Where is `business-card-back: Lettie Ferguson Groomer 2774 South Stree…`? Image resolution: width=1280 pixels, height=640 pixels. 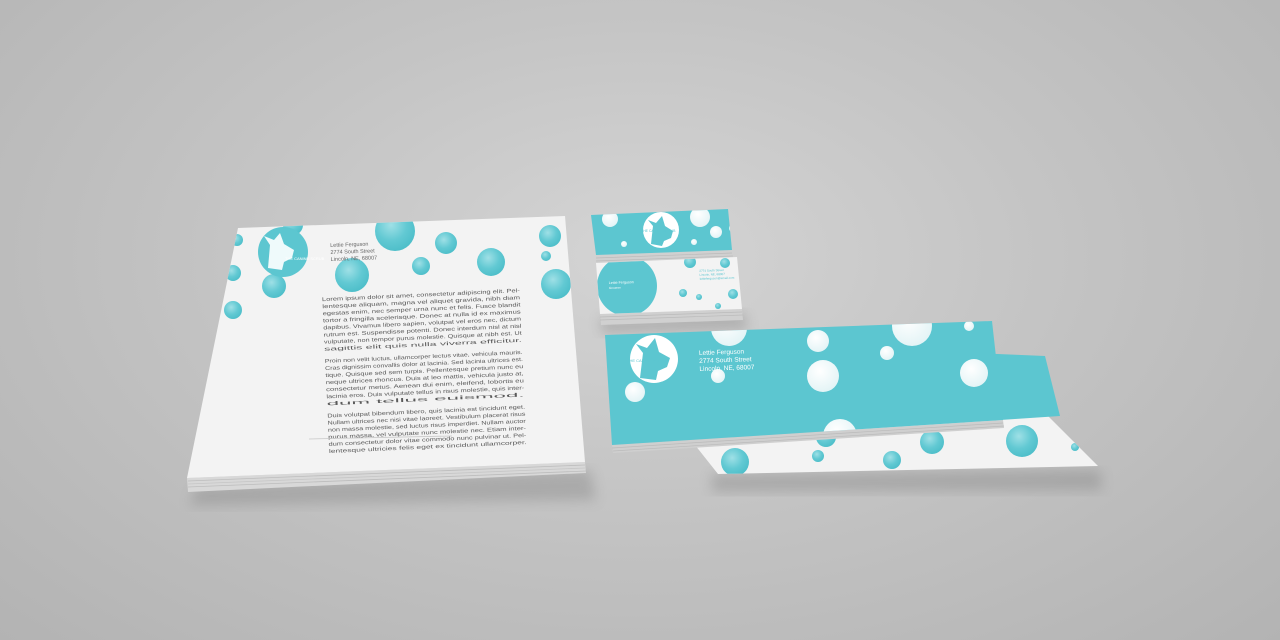
business-card-back: Lettie Ferguson Groomer 2774 South Stree… is located at coordinates (670, 291).